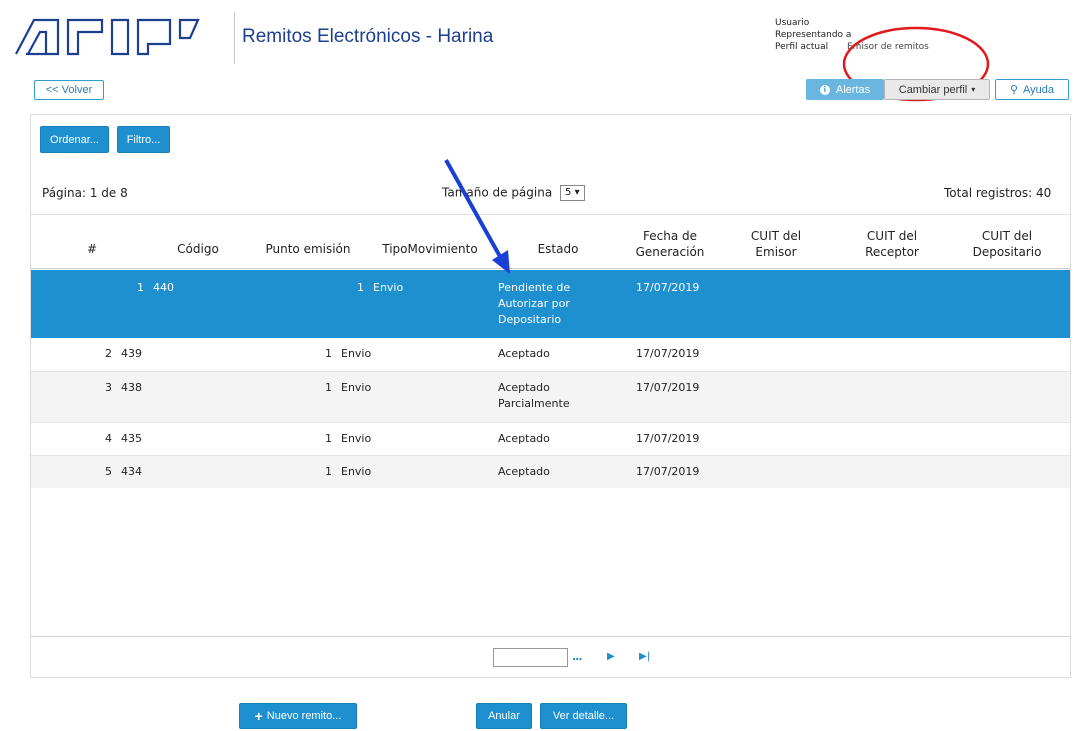 Image resolution: width=1074 pixels, height=731 pixels. What do you see at coordinates (611, 656) in the screenshot?
I see `play-icon: ▶` at bounding box center [611, 656].